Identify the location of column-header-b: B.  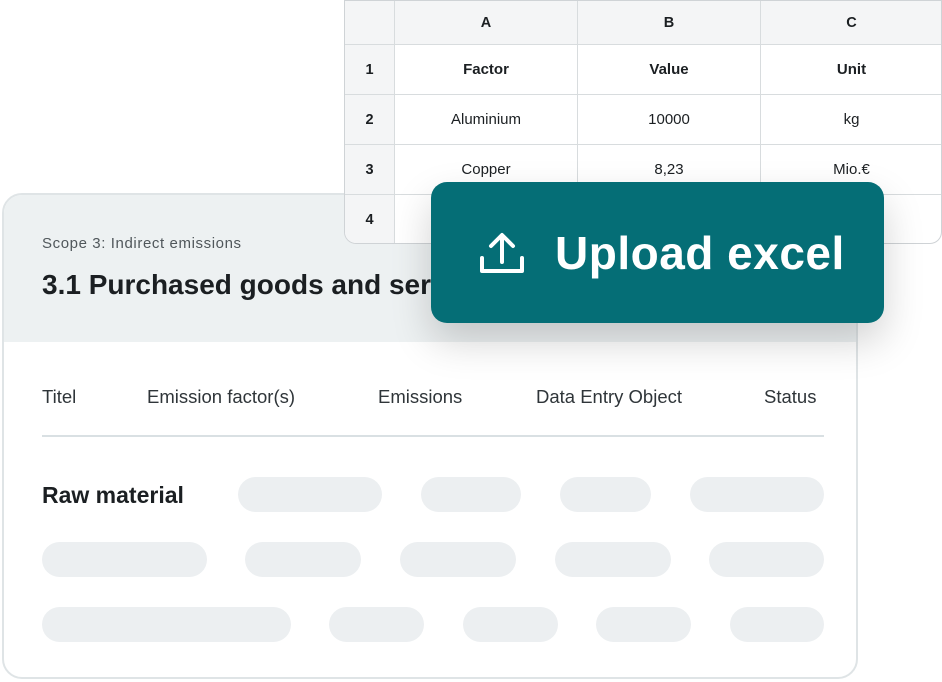
(669, 23).